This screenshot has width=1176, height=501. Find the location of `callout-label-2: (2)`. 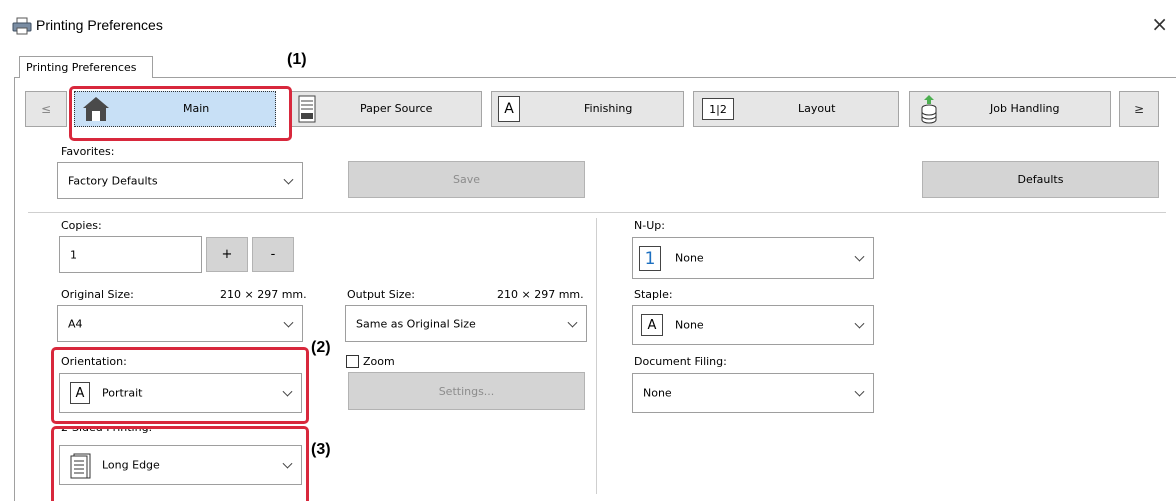

callout-label-2: (2) is located at coordinates (321, 347).